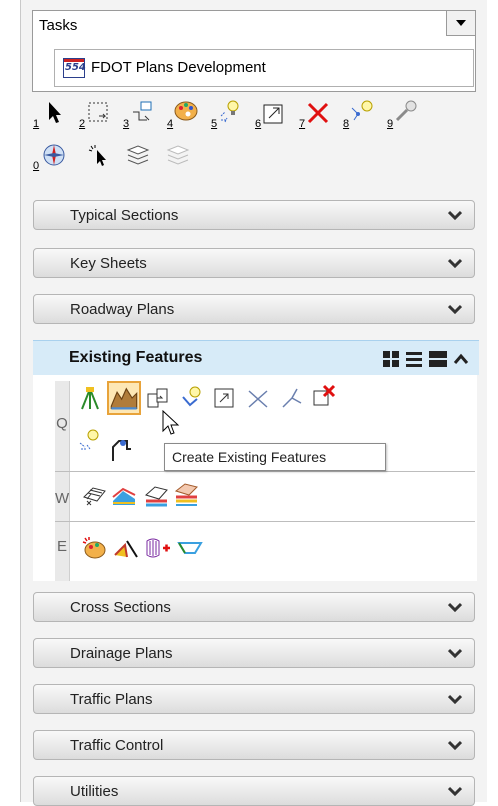 Image resolution: width=498 pixels, height=806 pixels. Describe the element at coordinates (122, 450) in the screenshot. I see `profile-tool-icon` at that location.